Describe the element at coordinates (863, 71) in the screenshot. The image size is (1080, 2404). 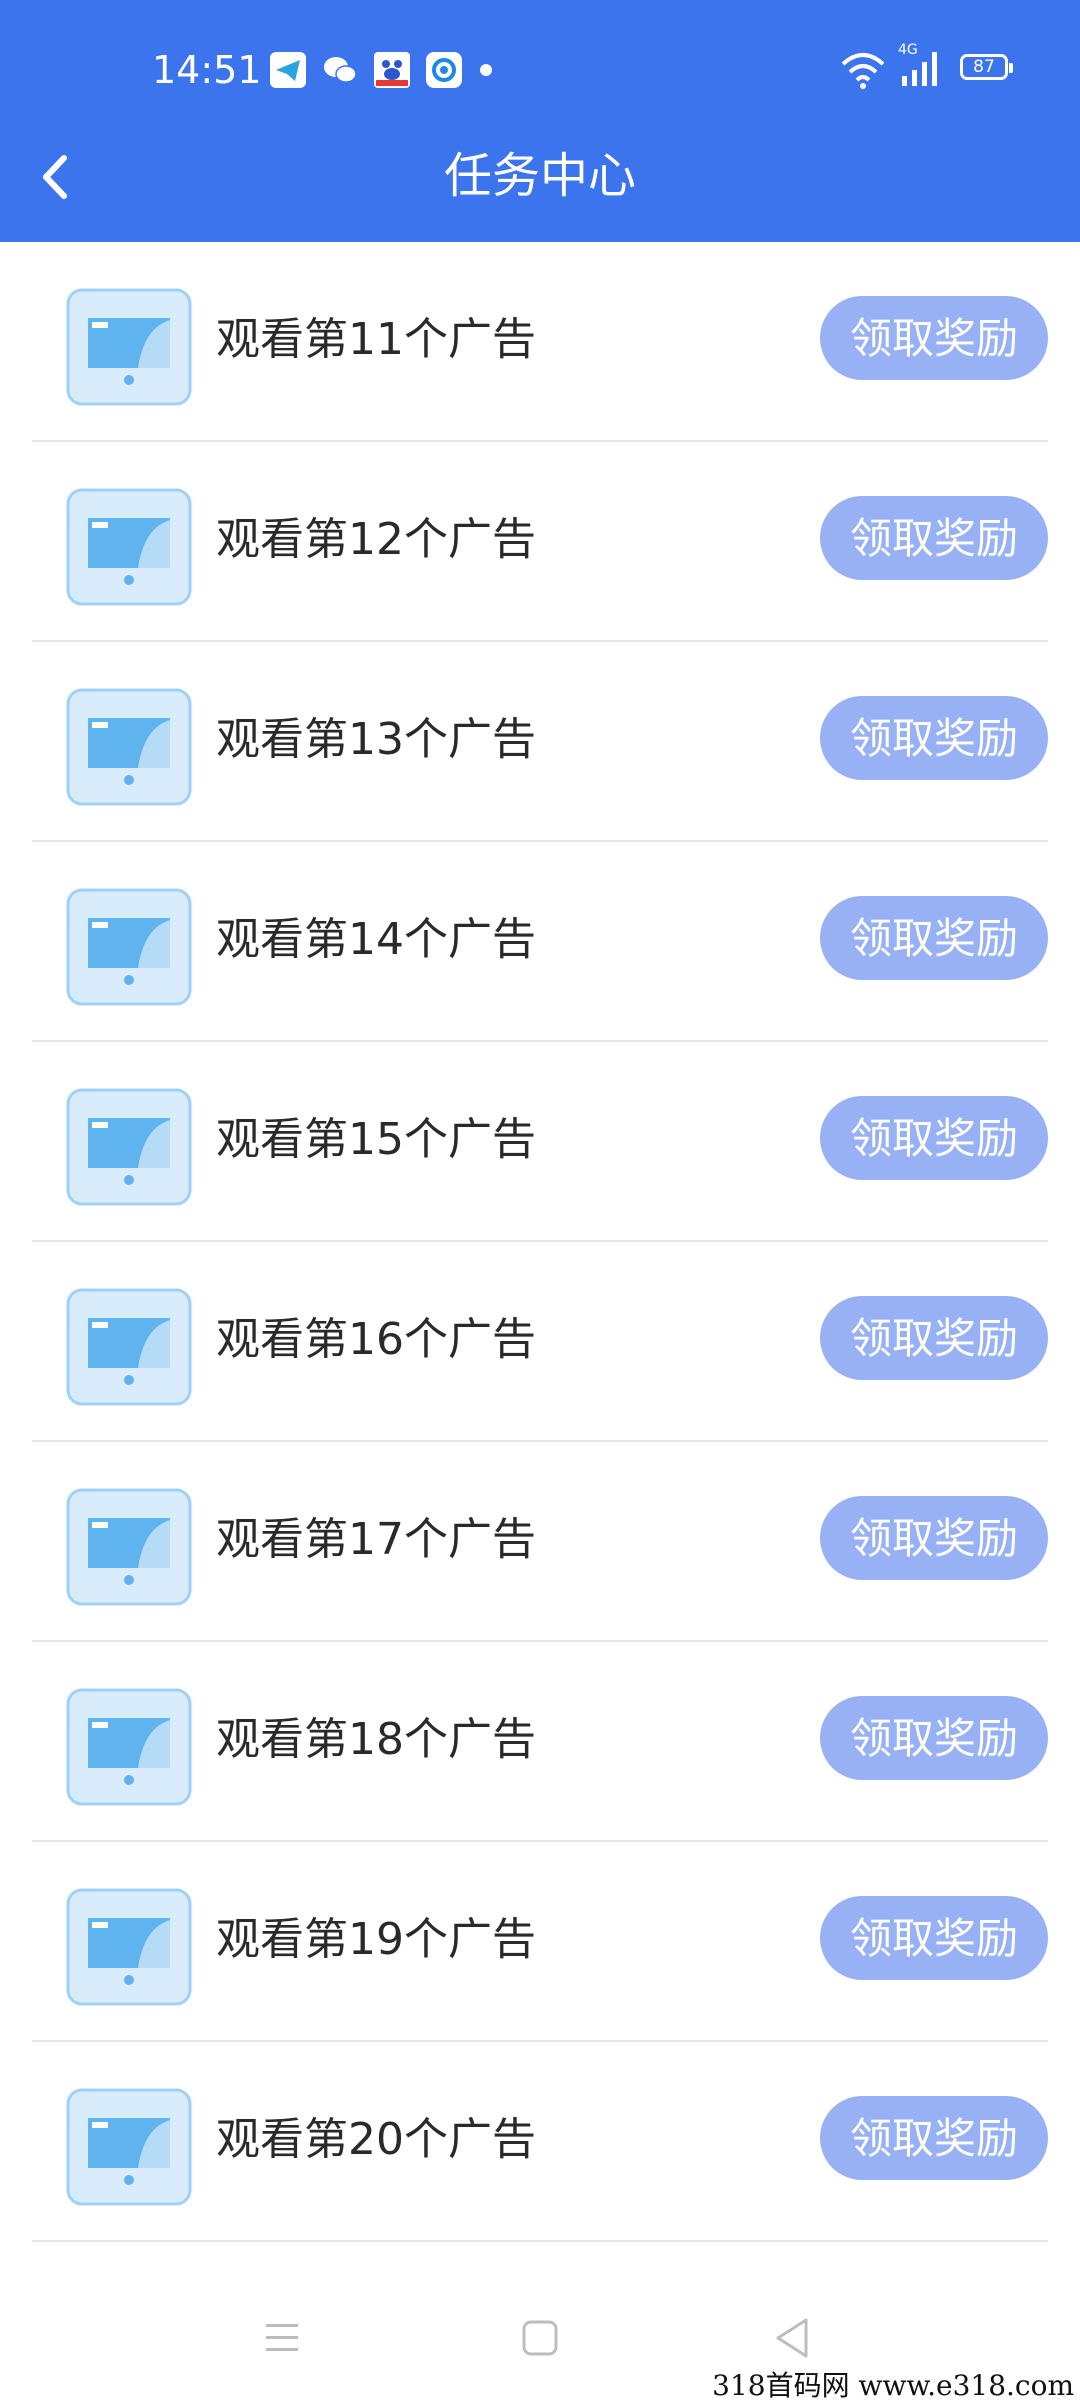
I see `wifi-icon` at that location.